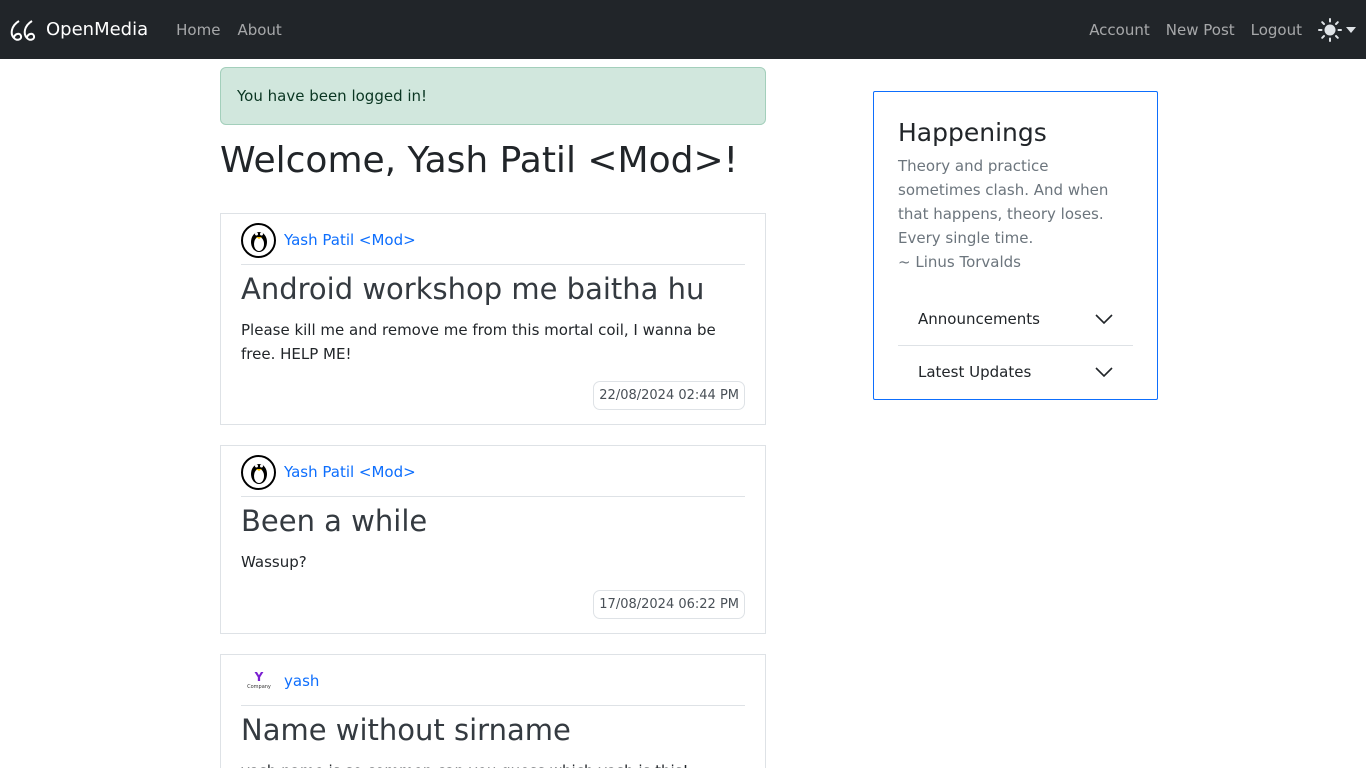  I want to click on nav-new-post-link: New Post, so click(1200, 30).